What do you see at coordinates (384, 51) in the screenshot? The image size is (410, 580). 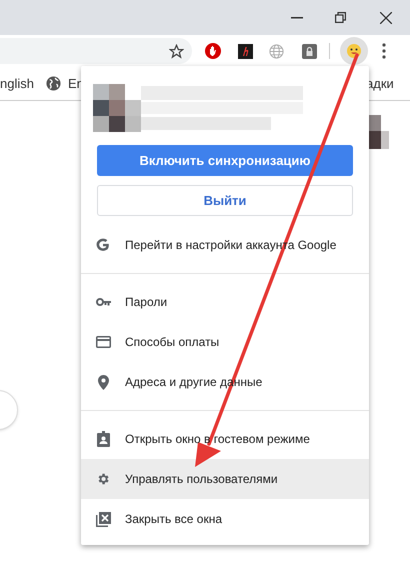 I see `menu-icon` at bounding box center [384, 51].